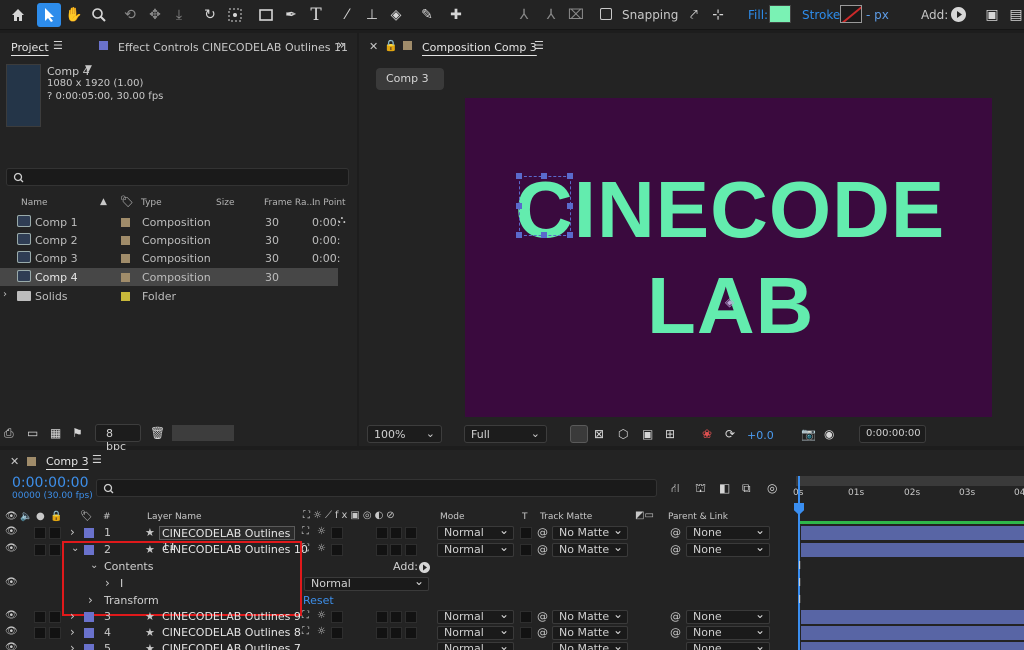 This screenshot has width=1024, height=650. I want to click on timeline-timecode: 0:00:00:00, so click(50, 483).